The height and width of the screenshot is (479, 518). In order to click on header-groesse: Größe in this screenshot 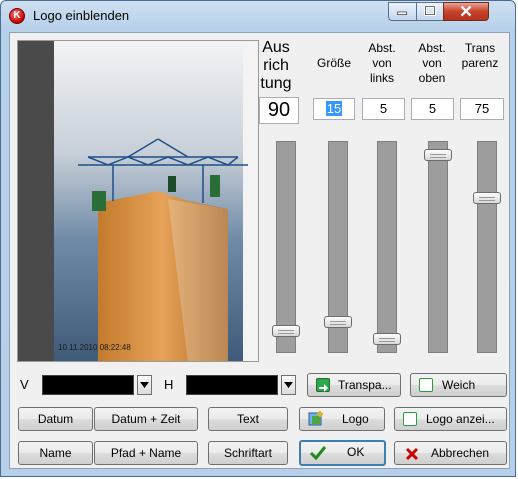, I will do `click(334, 63)`.